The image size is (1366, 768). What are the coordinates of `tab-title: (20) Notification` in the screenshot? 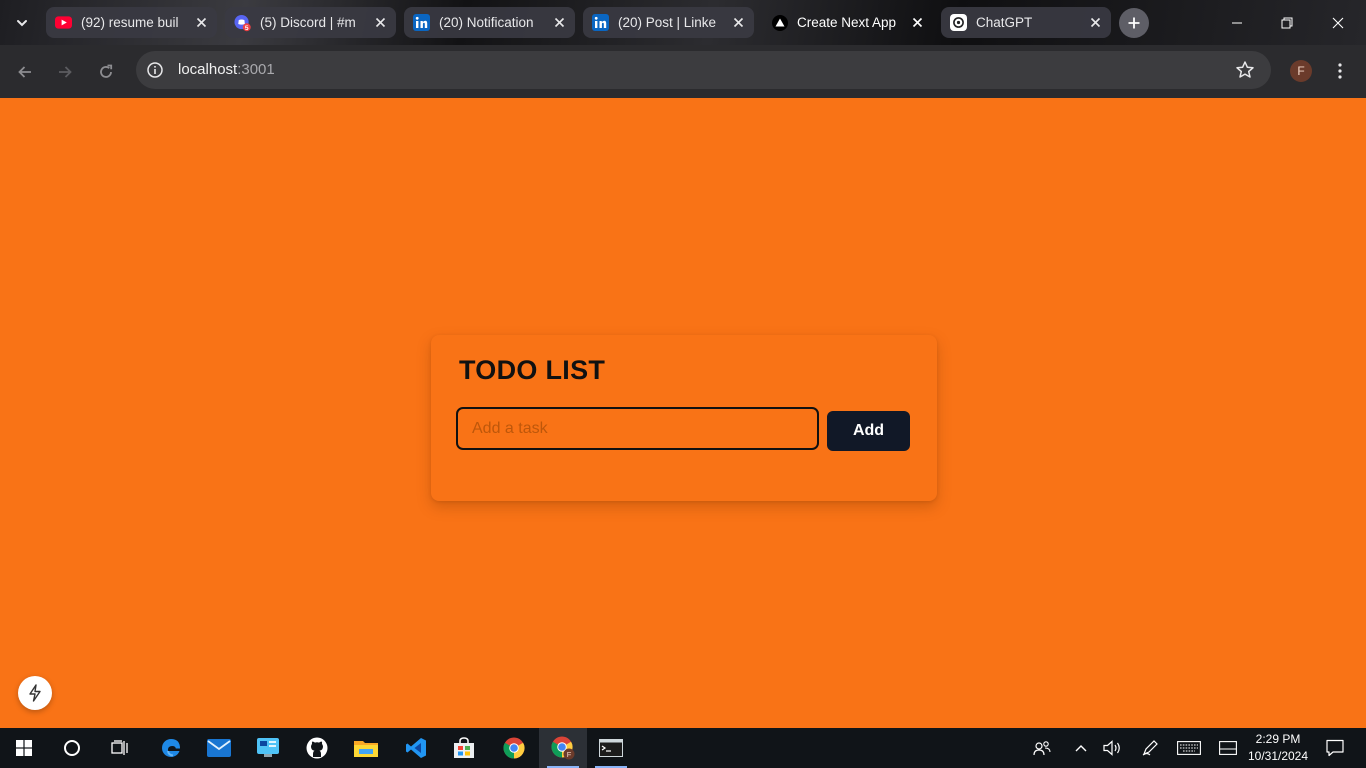 It's located at (486, 22).